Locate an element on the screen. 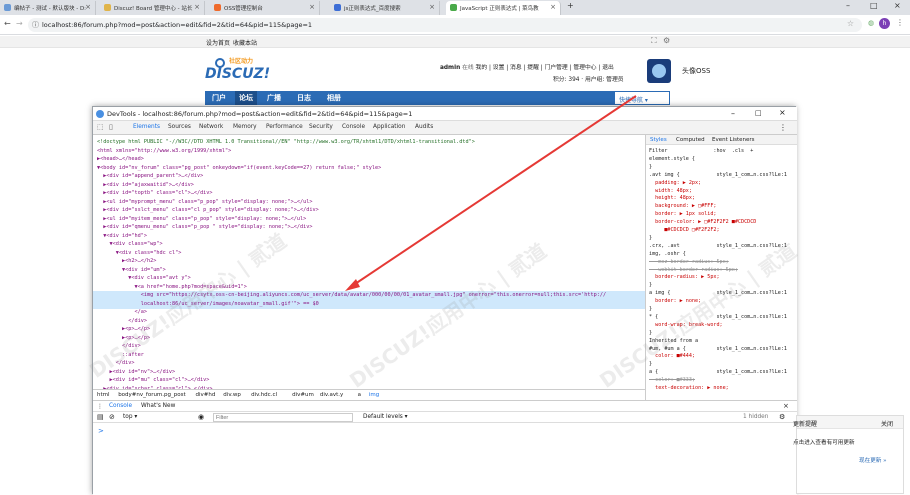 The width and height of the screenshot is (910, 495). annotation-arrow is located at coordinates (491, 193).